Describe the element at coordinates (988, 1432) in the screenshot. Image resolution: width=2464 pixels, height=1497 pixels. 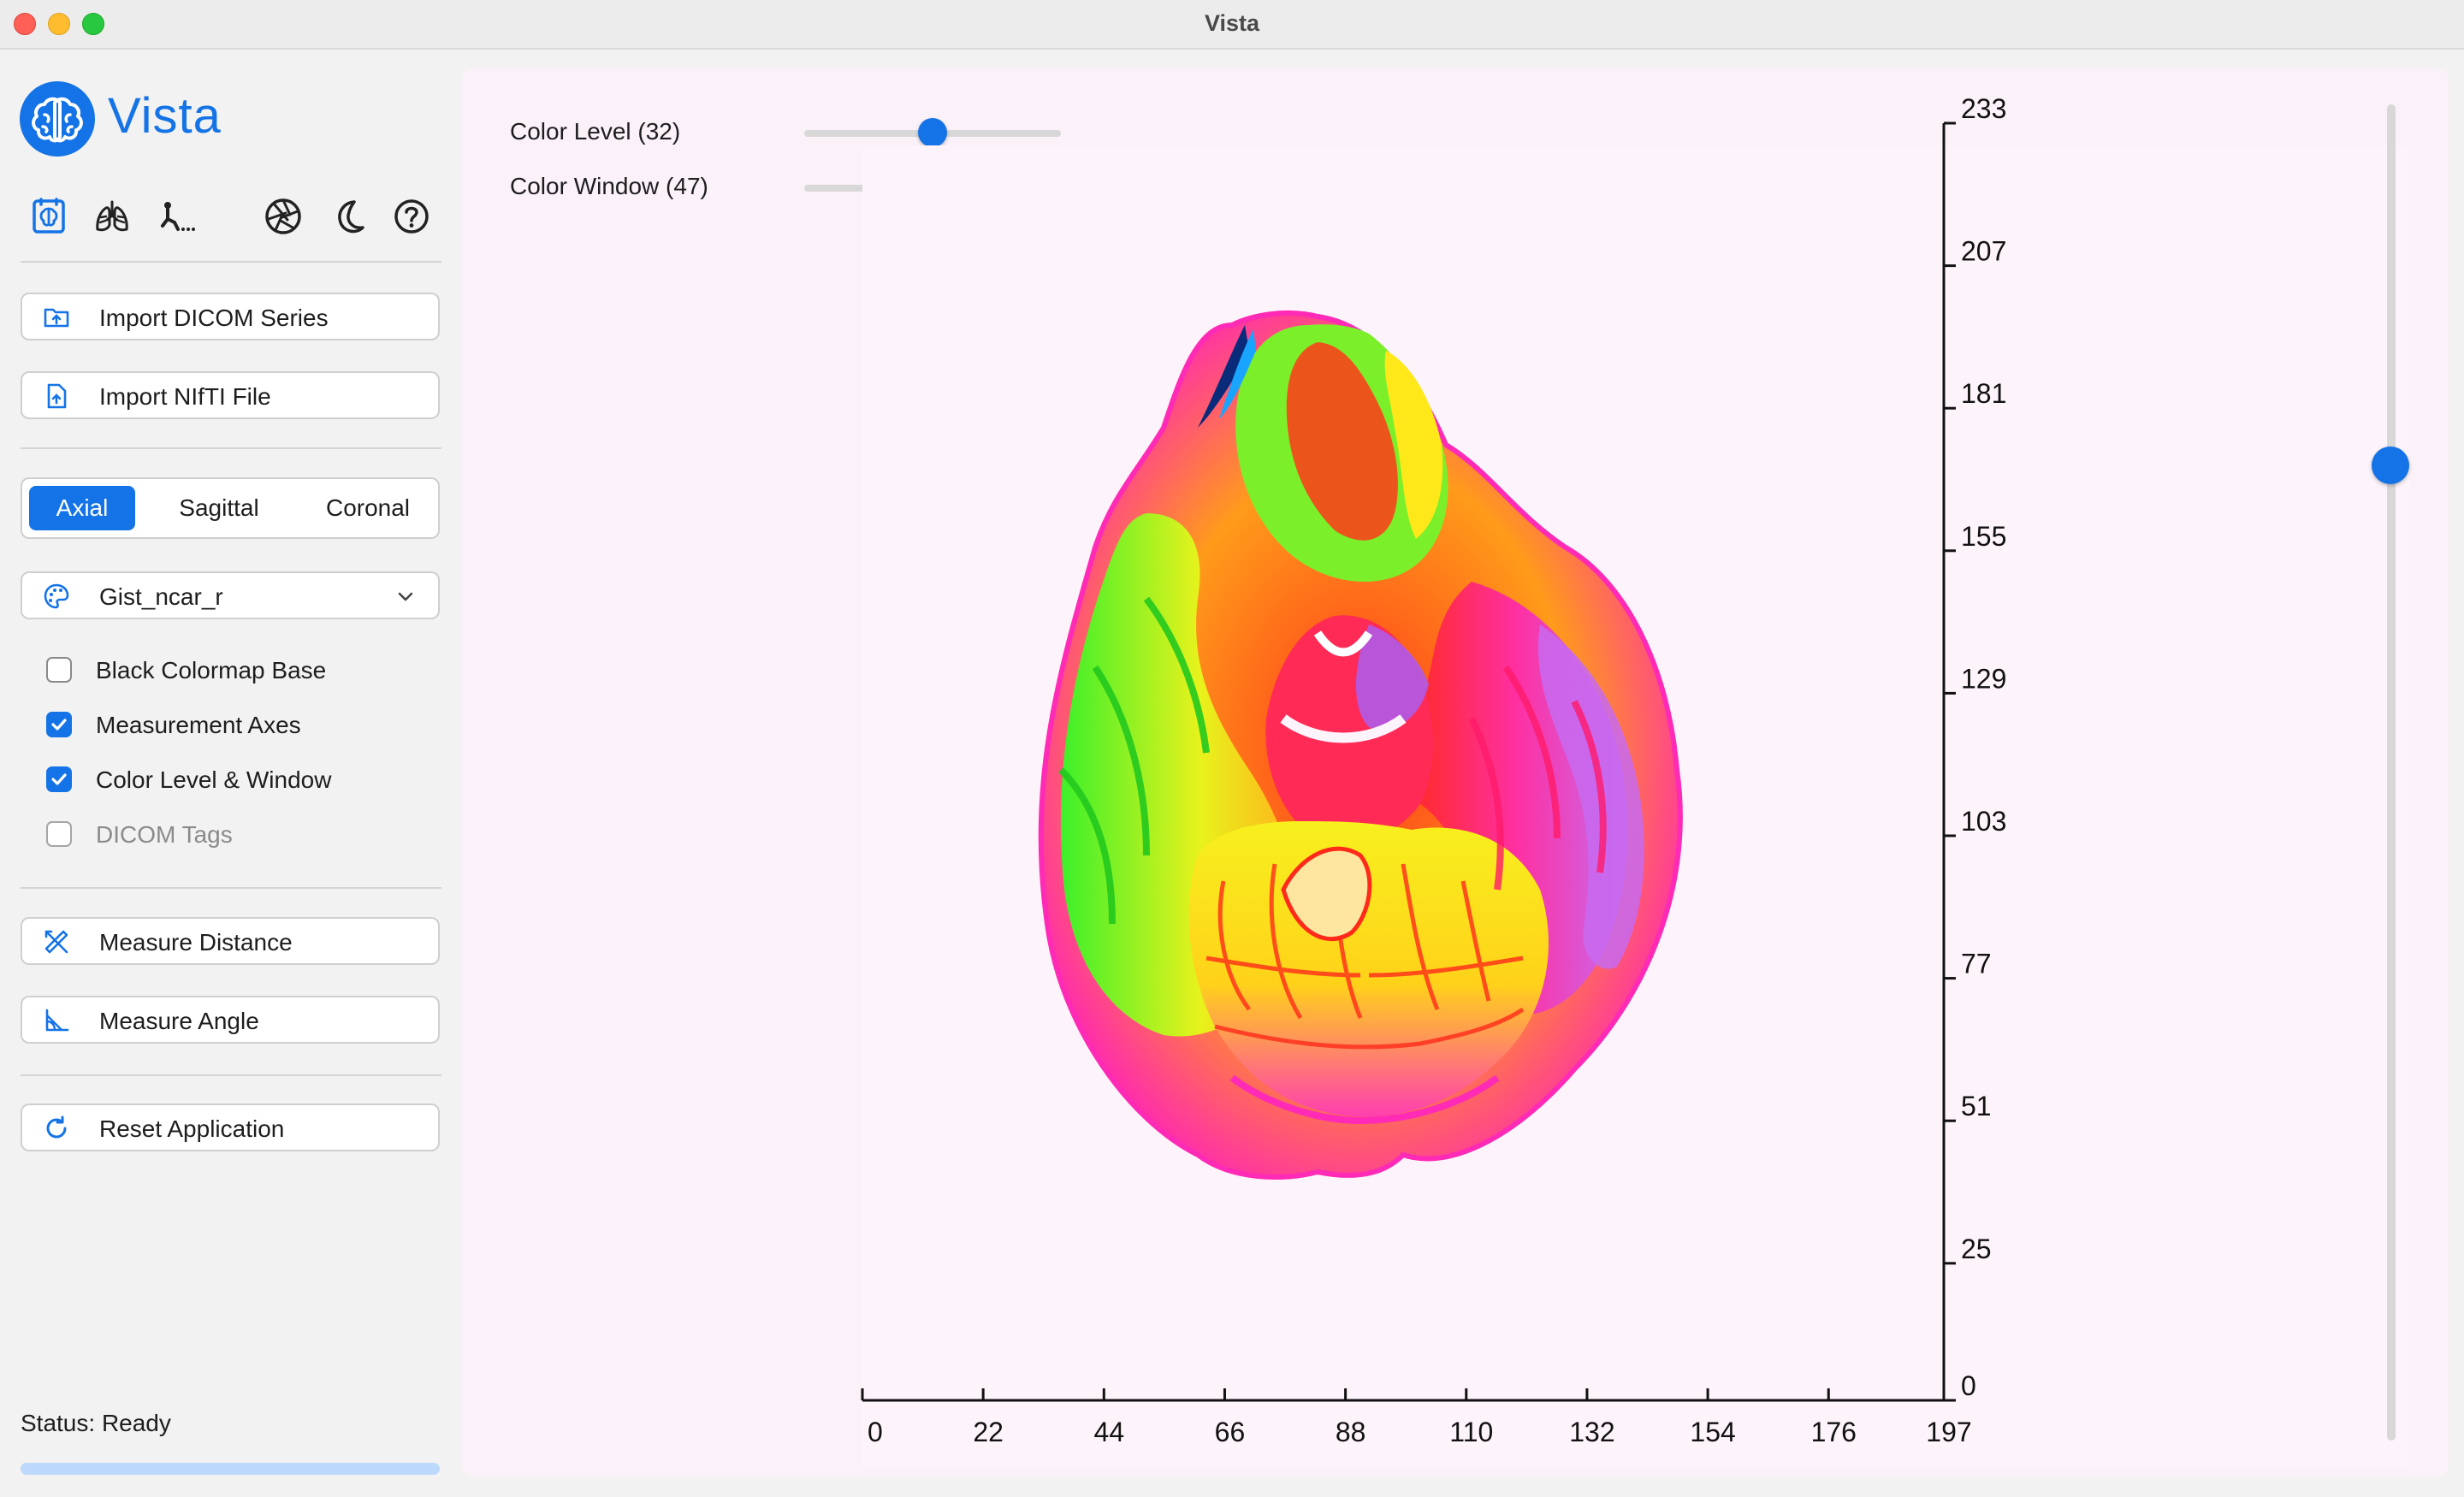
I see `x-tick-label: 22` at that location.